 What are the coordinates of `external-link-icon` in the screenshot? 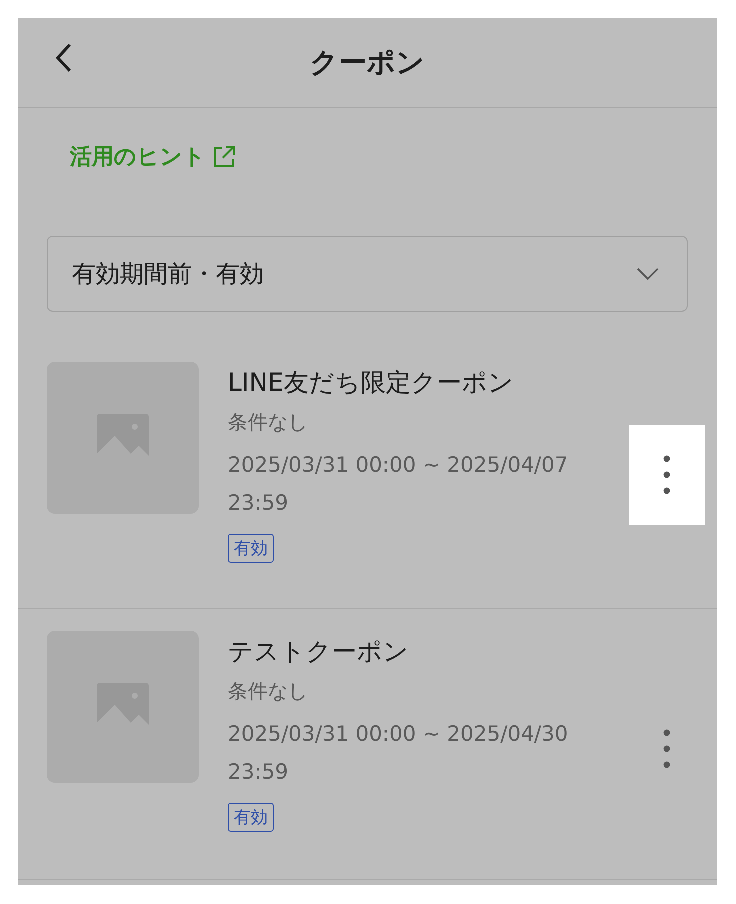 It's located at (224, 157).